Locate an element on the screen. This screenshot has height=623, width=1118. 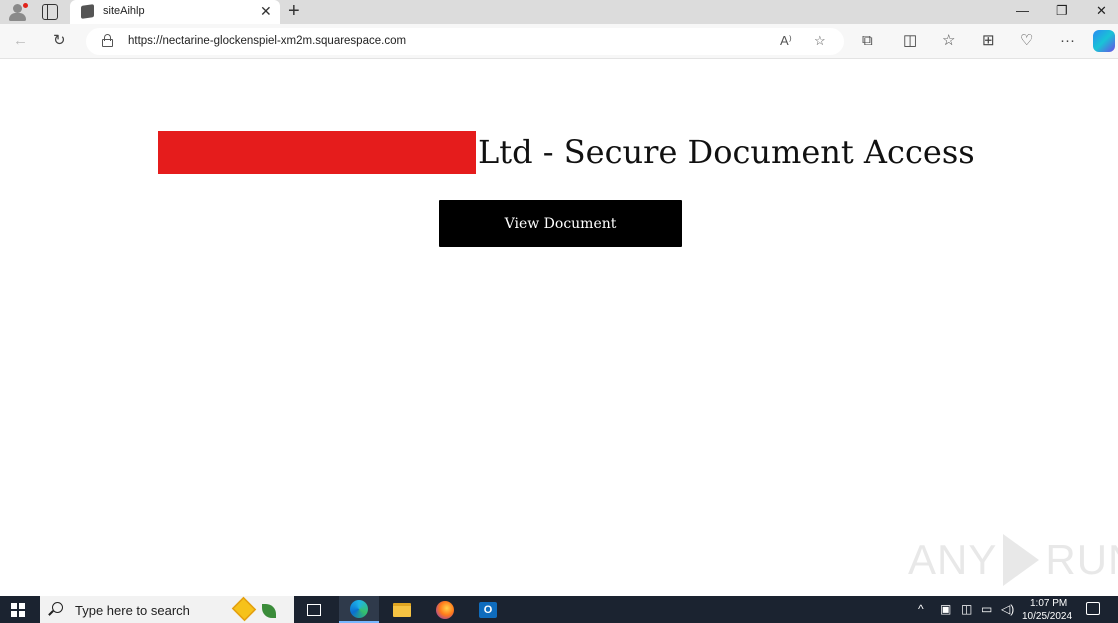
clock-time: 1:07 PM is located at coordinates (1048, 603).